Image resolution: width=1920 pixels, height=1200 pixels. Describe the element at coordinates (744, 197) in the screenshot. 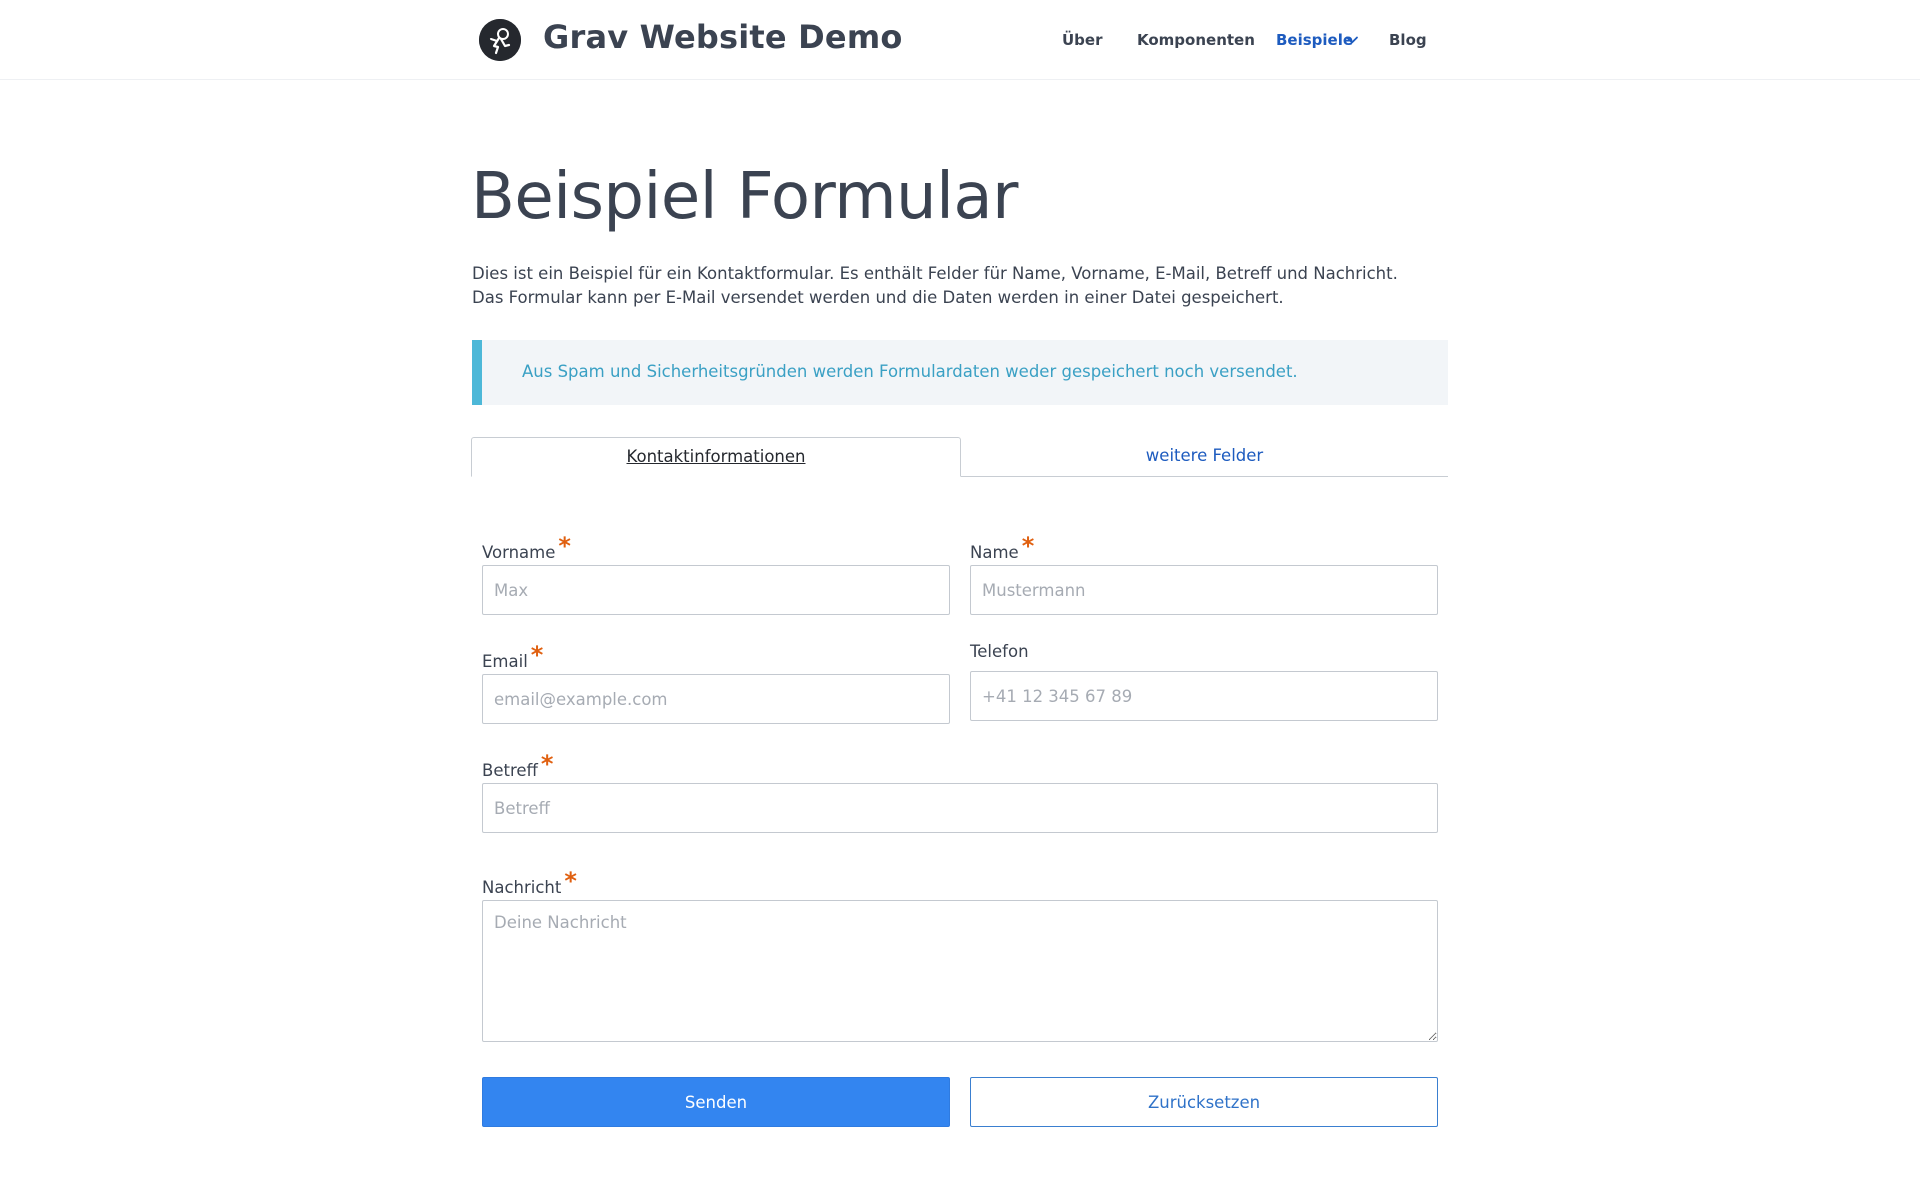

I see `page-title: Beispiel Formular` at that location.